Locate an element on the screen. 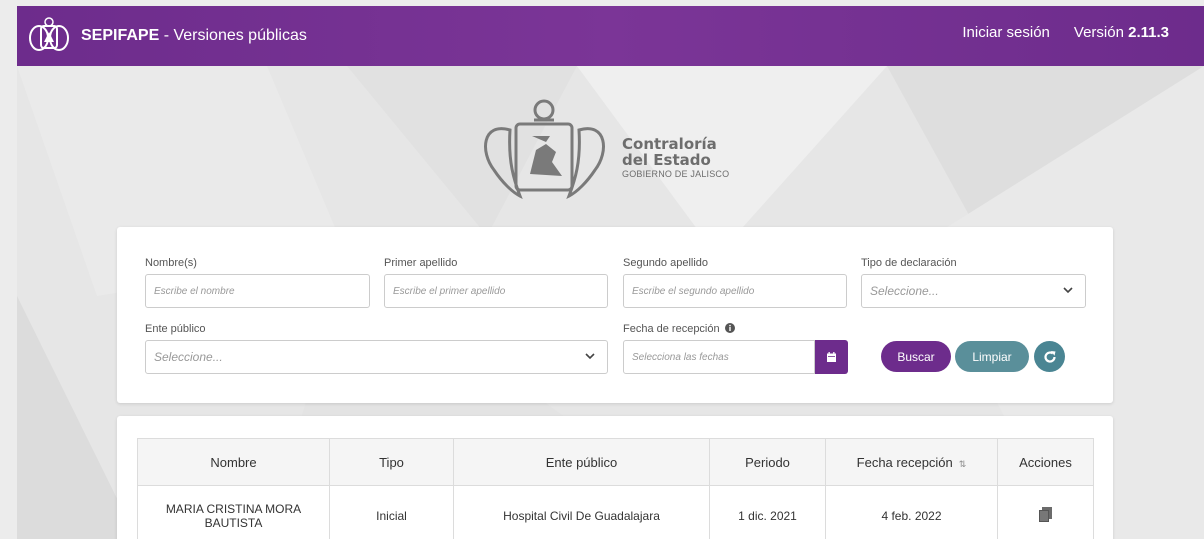 This screenshot has width=1204, height=539. column-header-fecha: Fecha recepción ⇅ is located at coordinates (911, 462).